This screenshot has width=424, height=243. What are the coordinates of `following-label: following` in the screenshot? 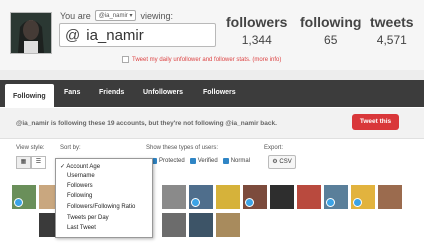 It's located at (331, 22).